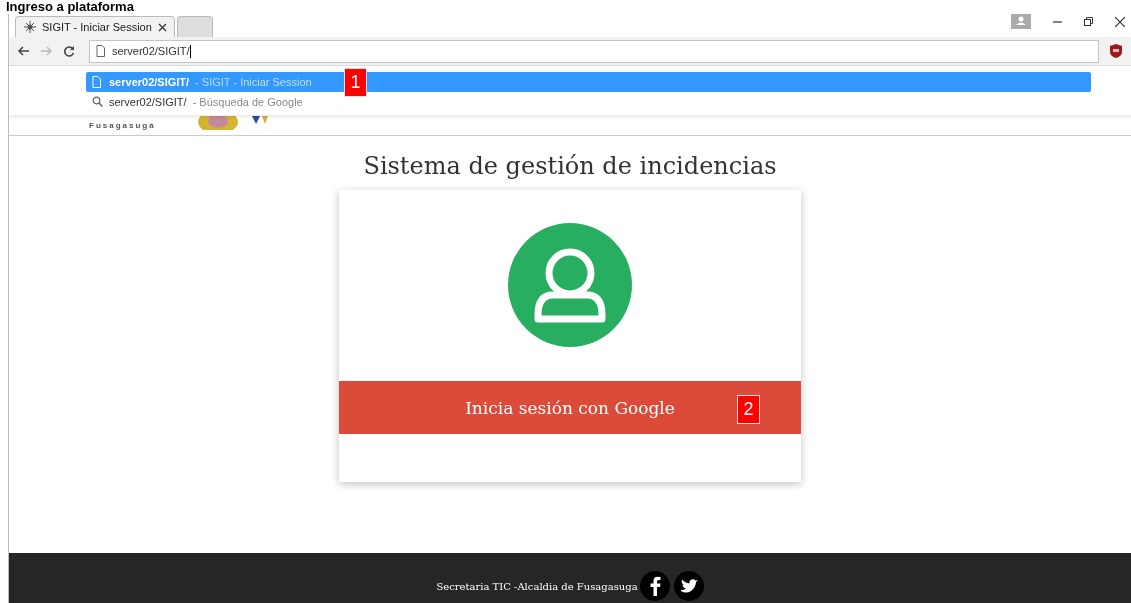 This screenshot has height=603, width=1131. What do you see at coordinates (570, 285) in the screenshot?
I see `user-avatar-icon` at bounding box center [570, 285].